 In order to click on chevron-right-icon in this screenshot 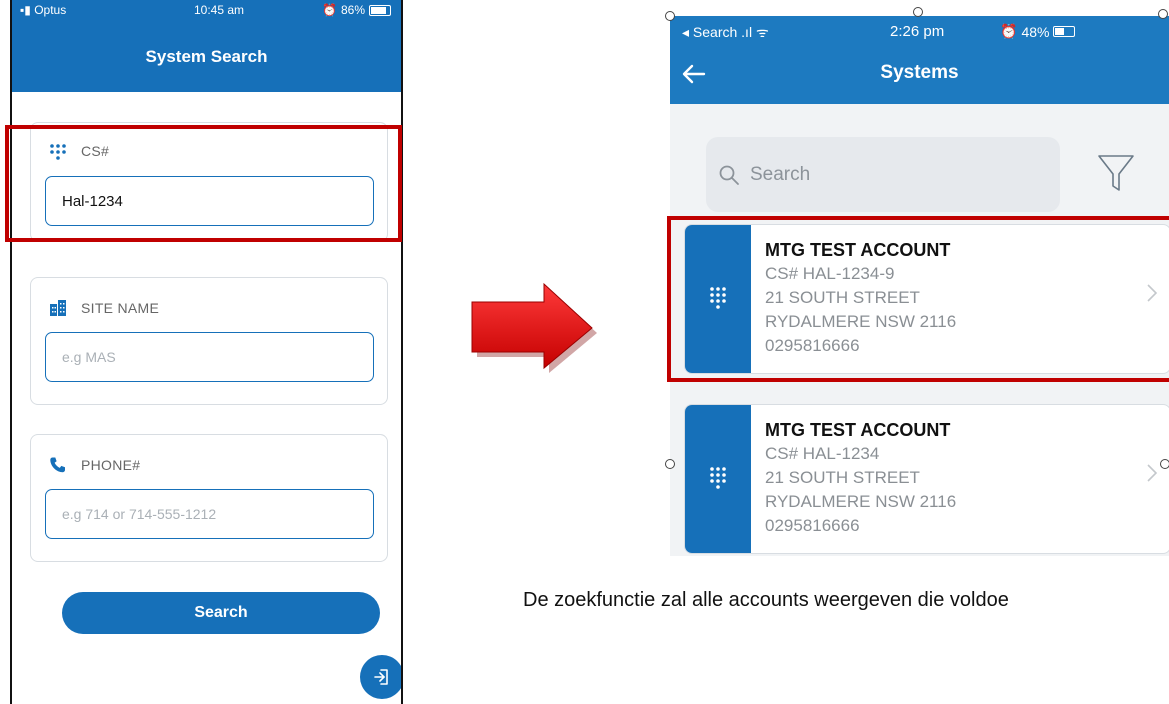, I will do `click(1152, 473)`.